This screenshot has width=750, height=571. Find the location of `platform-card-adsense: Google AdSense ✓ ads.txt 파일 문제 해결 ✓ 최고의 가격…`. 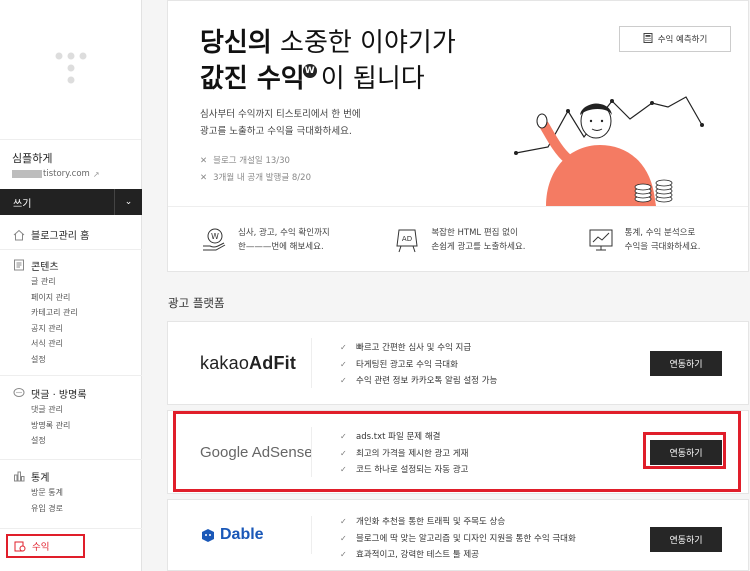

platform-card-adsense: Google AdSense ✓ ads.txt 파일 문제 해결 ✓ 최고의 가격… is located at coordinates (458, 452).